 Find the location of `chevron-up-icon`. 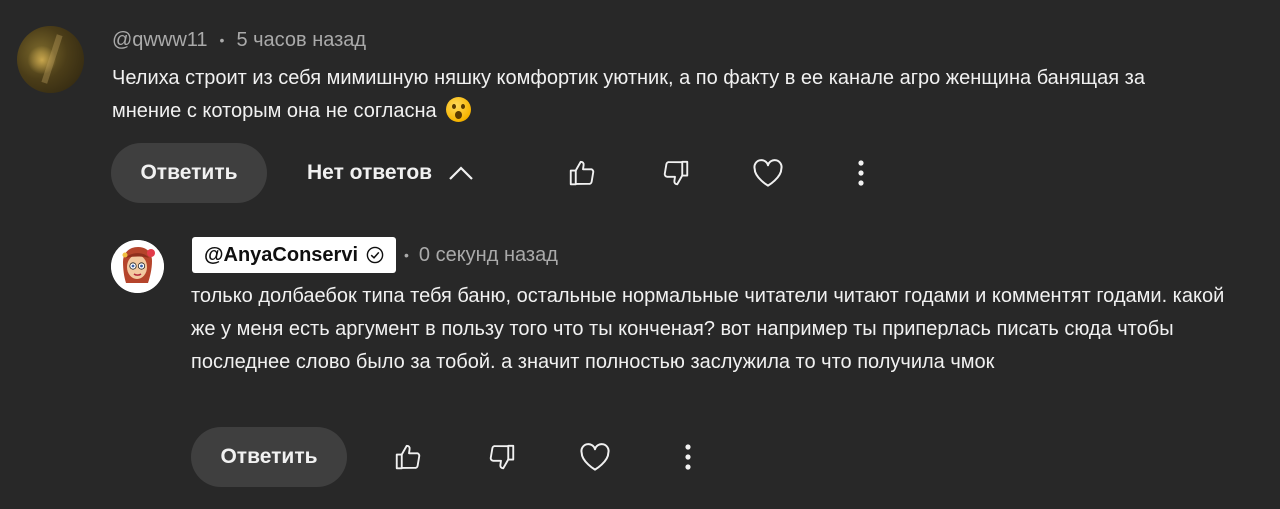

chevron-up-icon is located at coordinates (461, 173).